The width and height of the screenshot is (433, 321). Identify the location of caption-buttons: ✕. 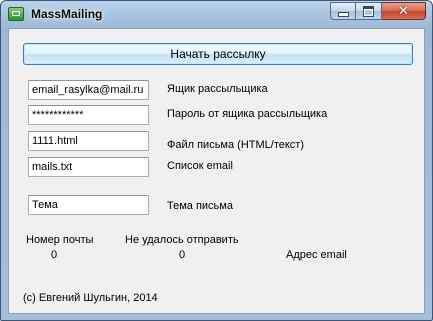
(378, 11).